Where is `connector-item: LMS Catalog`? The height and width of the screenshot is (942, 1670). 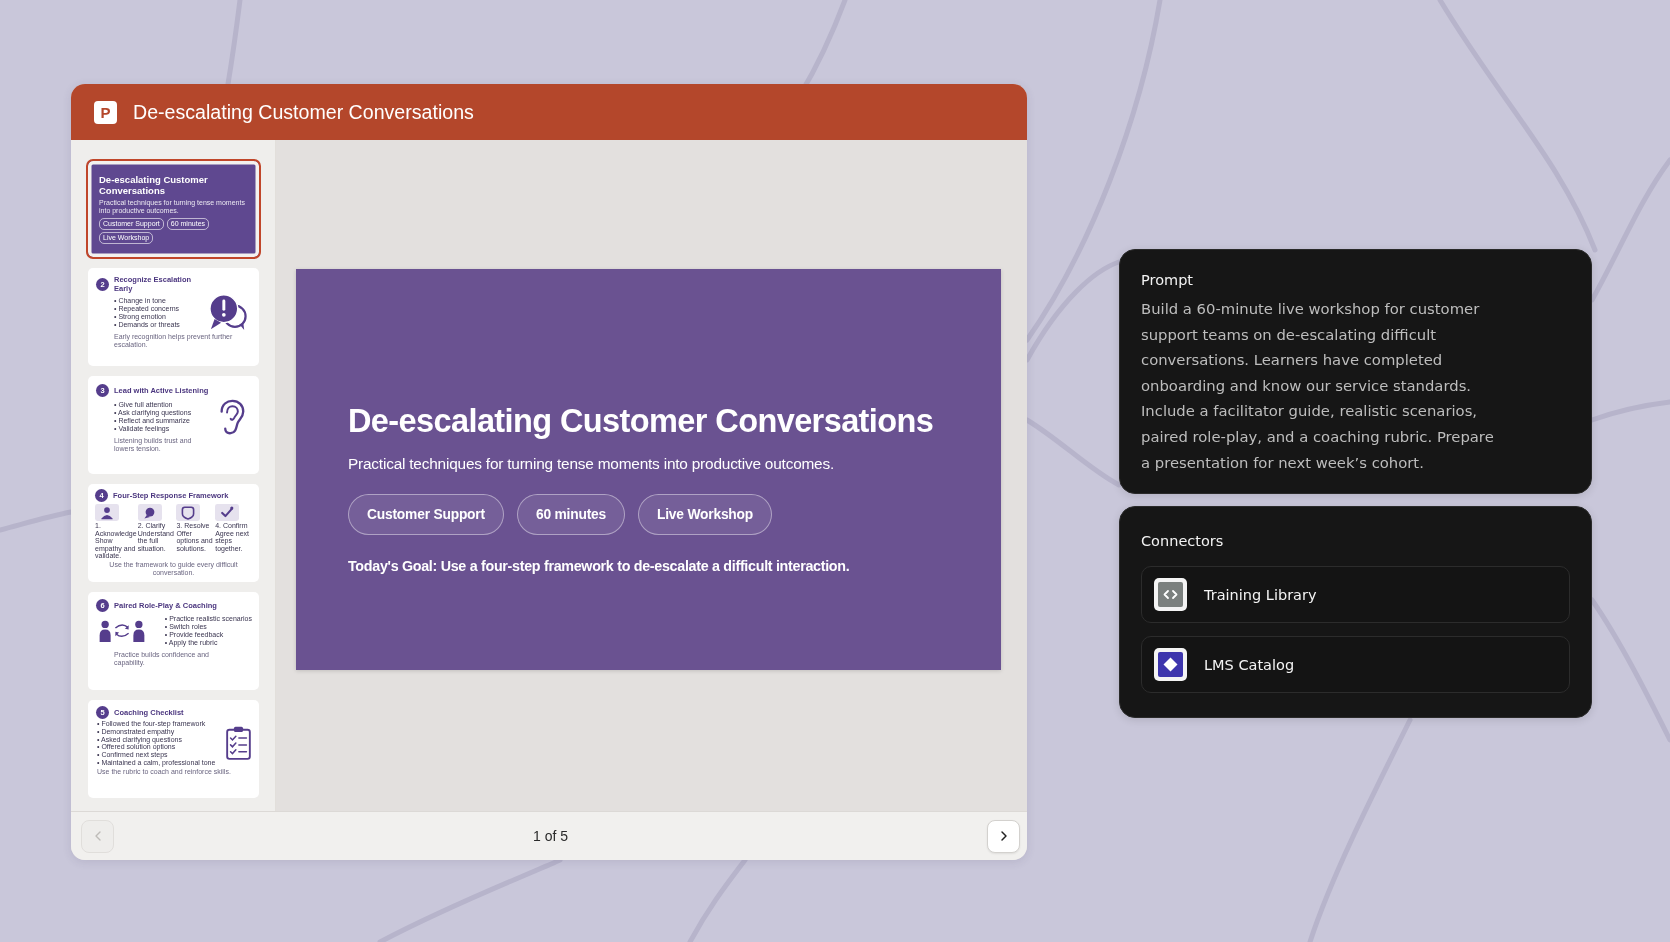 connector-item: LMS Catalog is located at coordinates (1355, 665).